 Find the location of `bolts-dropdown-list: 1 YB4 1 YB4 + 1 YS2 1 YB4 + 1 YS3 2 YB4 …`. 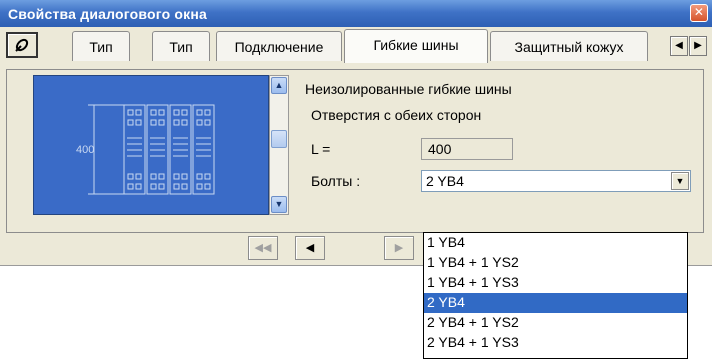

bolts-dropdown-list: 1 YB4 1 YB4 + 1 YS2 1 YB4 + 1 YS3 2 YB4 … is located at coordinates (555, 295).